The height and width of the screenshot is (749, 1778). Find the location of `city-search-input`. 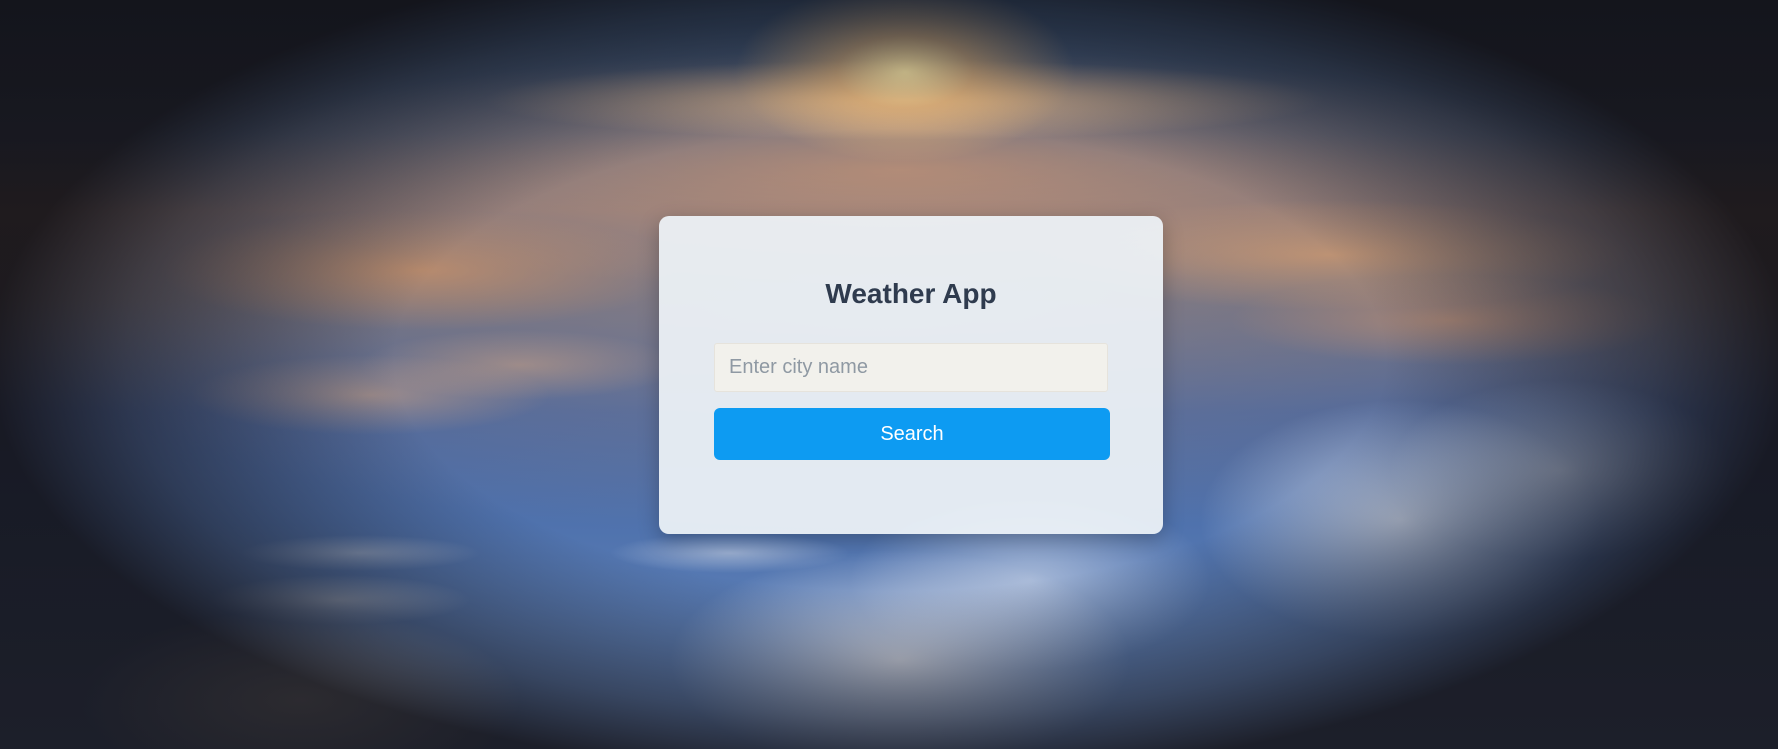

city-search-input is located at coordinates (911, 367).